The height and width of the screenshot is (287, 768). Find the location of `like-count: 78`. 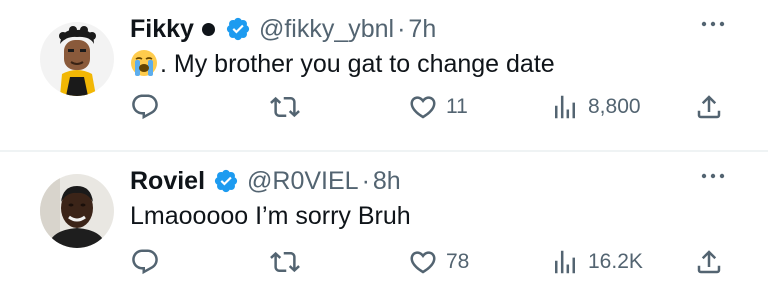

like-count: 78 is located at coordinates (458, 261).